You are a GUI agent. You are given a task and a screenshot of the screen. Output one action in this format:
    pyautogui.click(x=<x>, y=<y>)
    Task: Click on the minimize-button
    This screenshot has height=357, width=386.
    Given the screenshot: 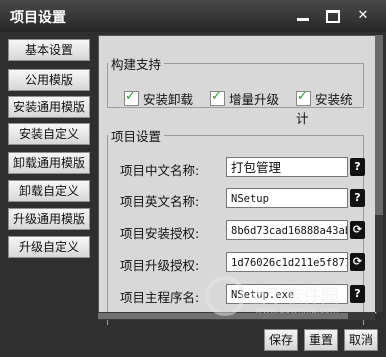 What is the action you would take?
    pyautogui.click(x=303, y=16)
    